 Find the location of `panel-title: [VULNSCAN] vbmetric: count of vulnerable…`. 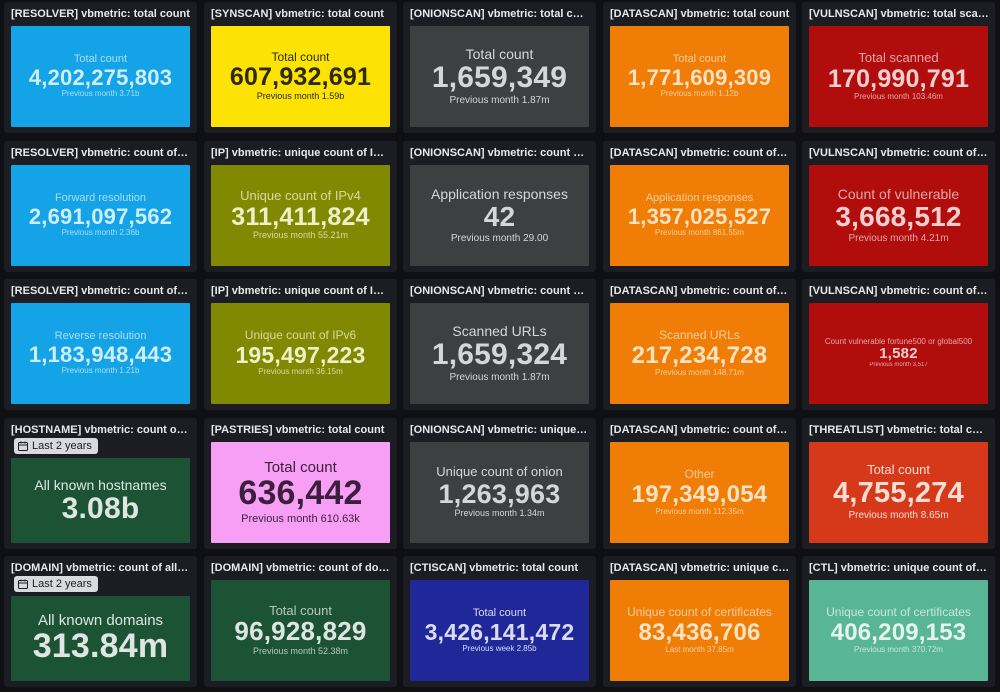

panel-title: [VULNSCAN] vbmetric: count of vulnerable… is located at coordinates (899, 291).